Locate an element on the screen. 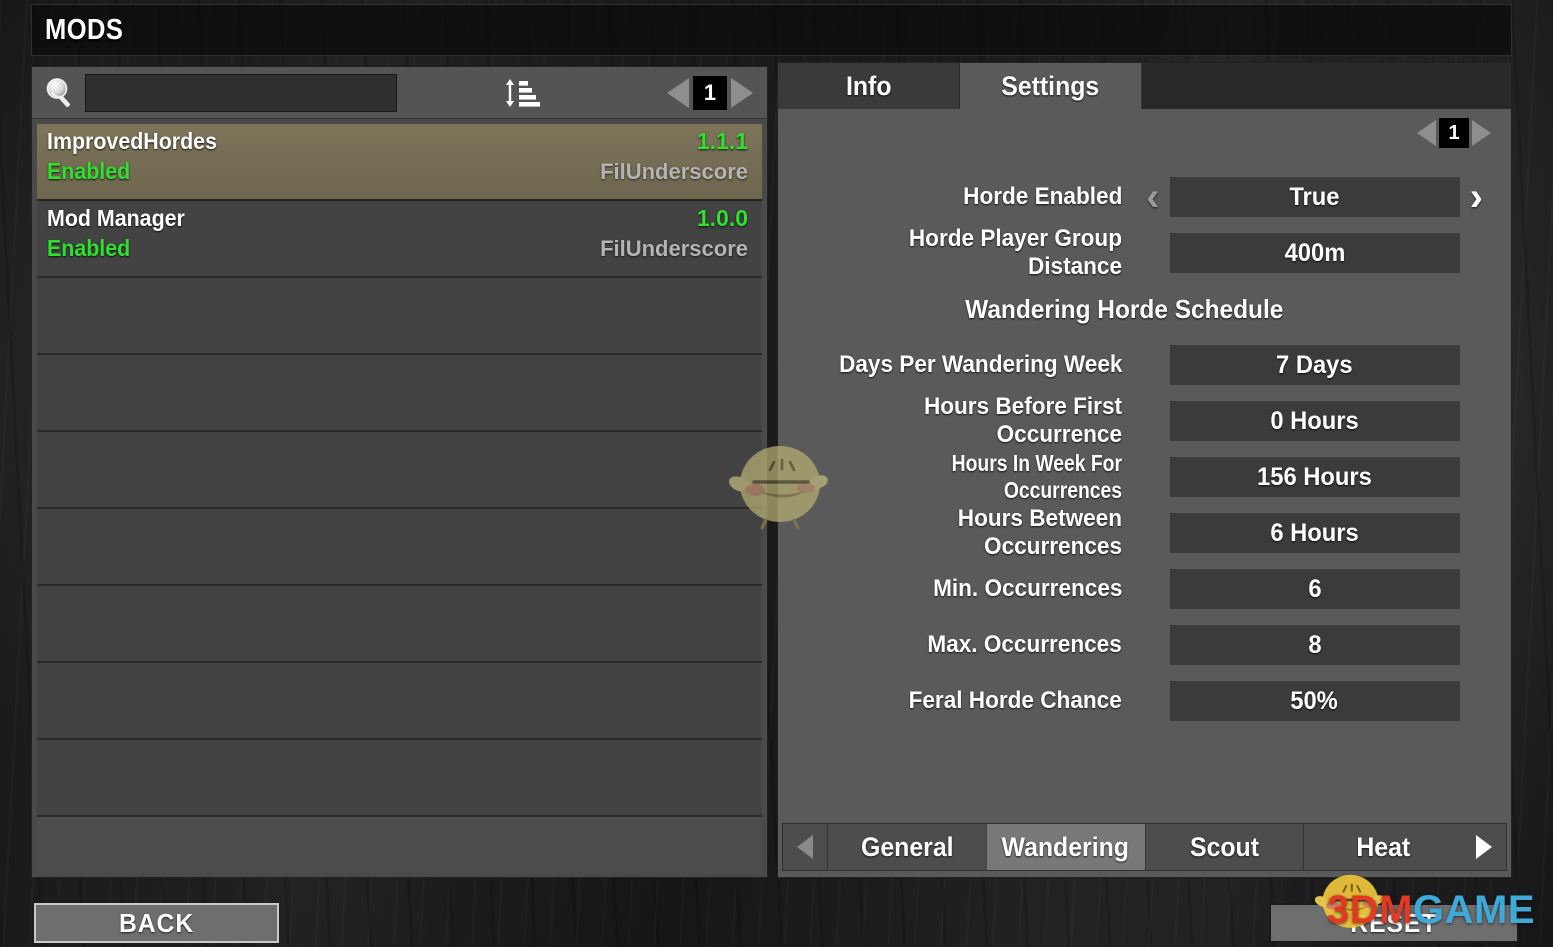 This screenshot has height=947, width=1553. setting-row: Hours Between Occurrences 6 Hours is located at coordinates (1144, 533).